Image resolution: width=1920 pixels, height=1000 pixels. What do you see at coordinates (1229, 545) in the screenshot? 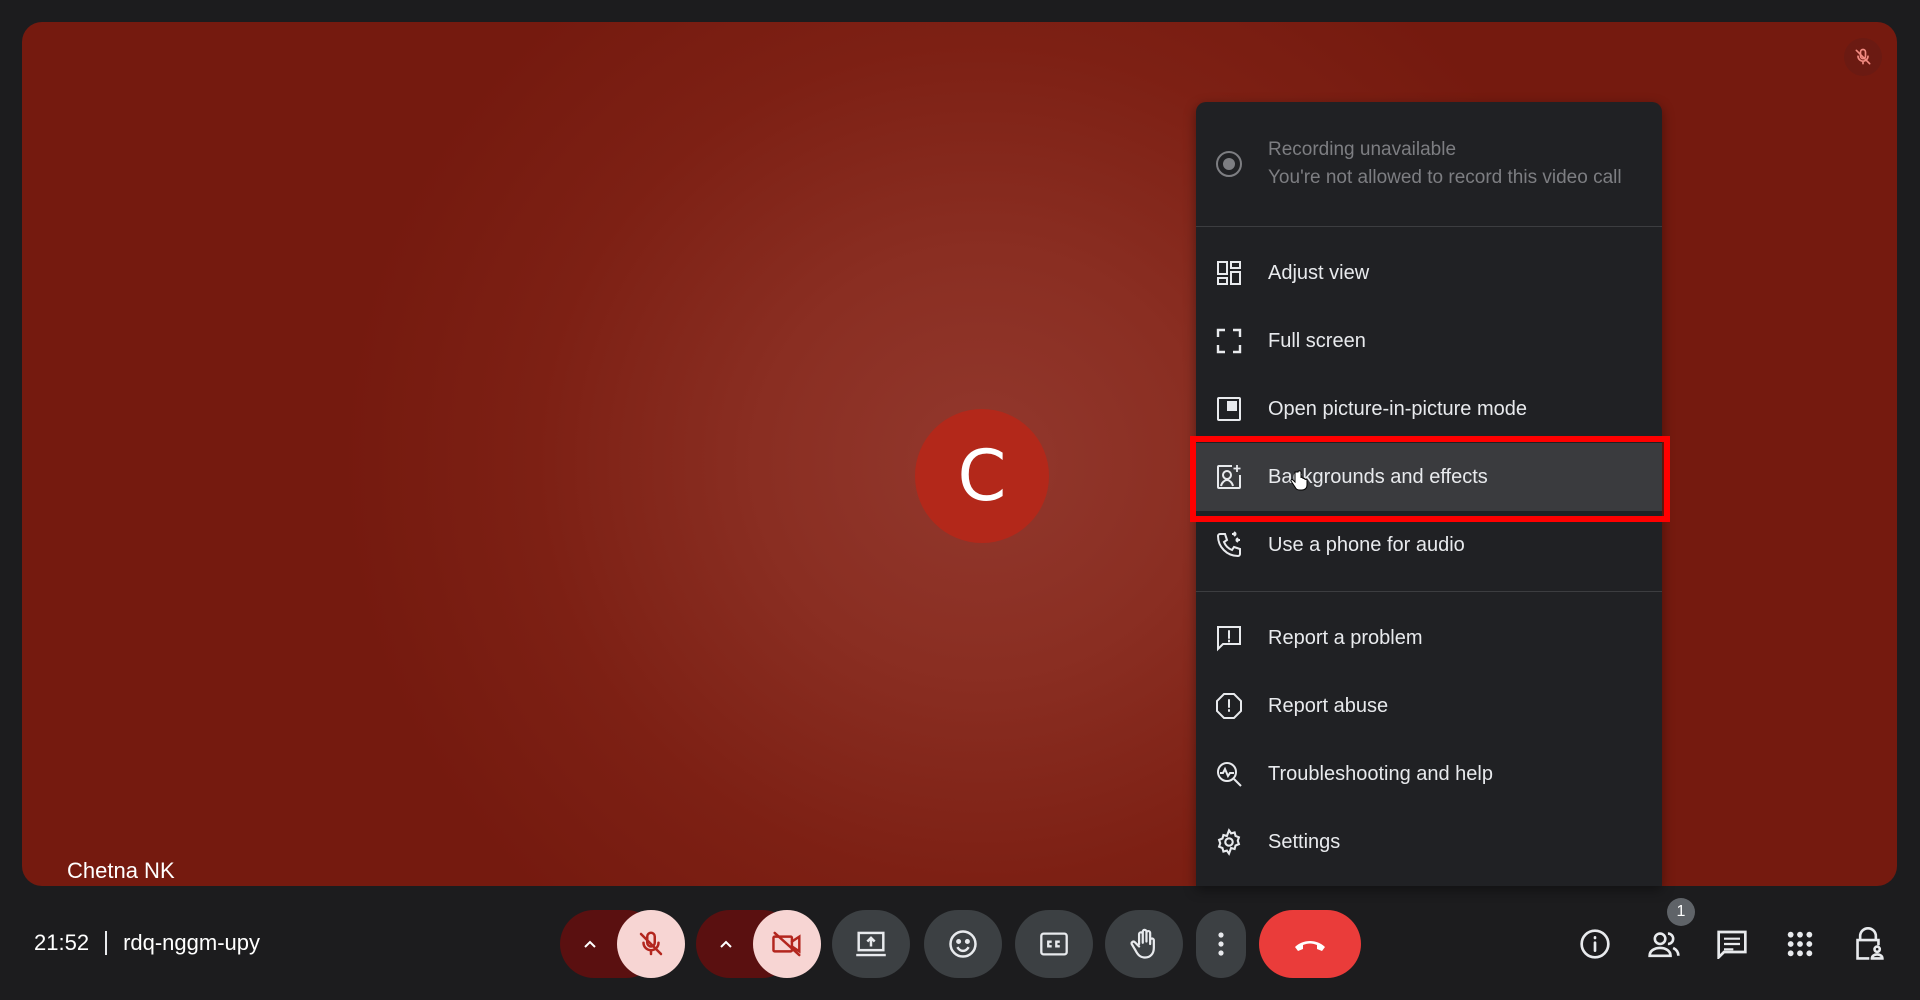
I see `phone-audio-icon` at bounding box center [1229, 545].